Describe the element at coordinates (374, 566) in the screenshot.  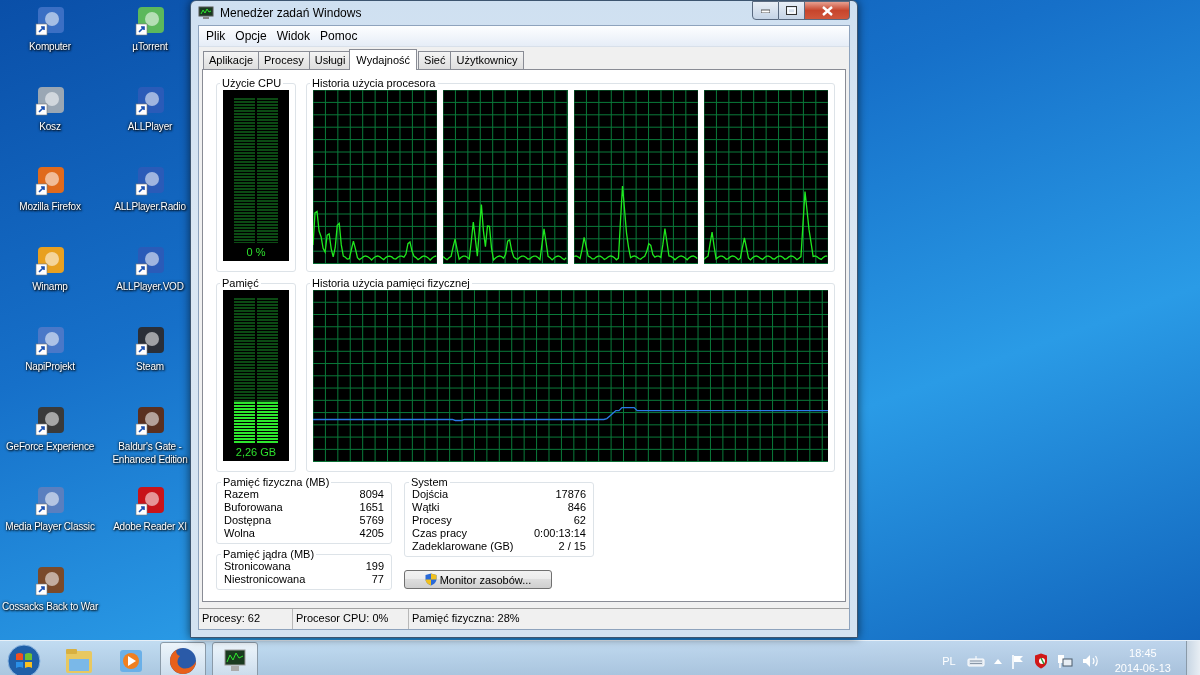
I see `stat-value: 199` at that location.